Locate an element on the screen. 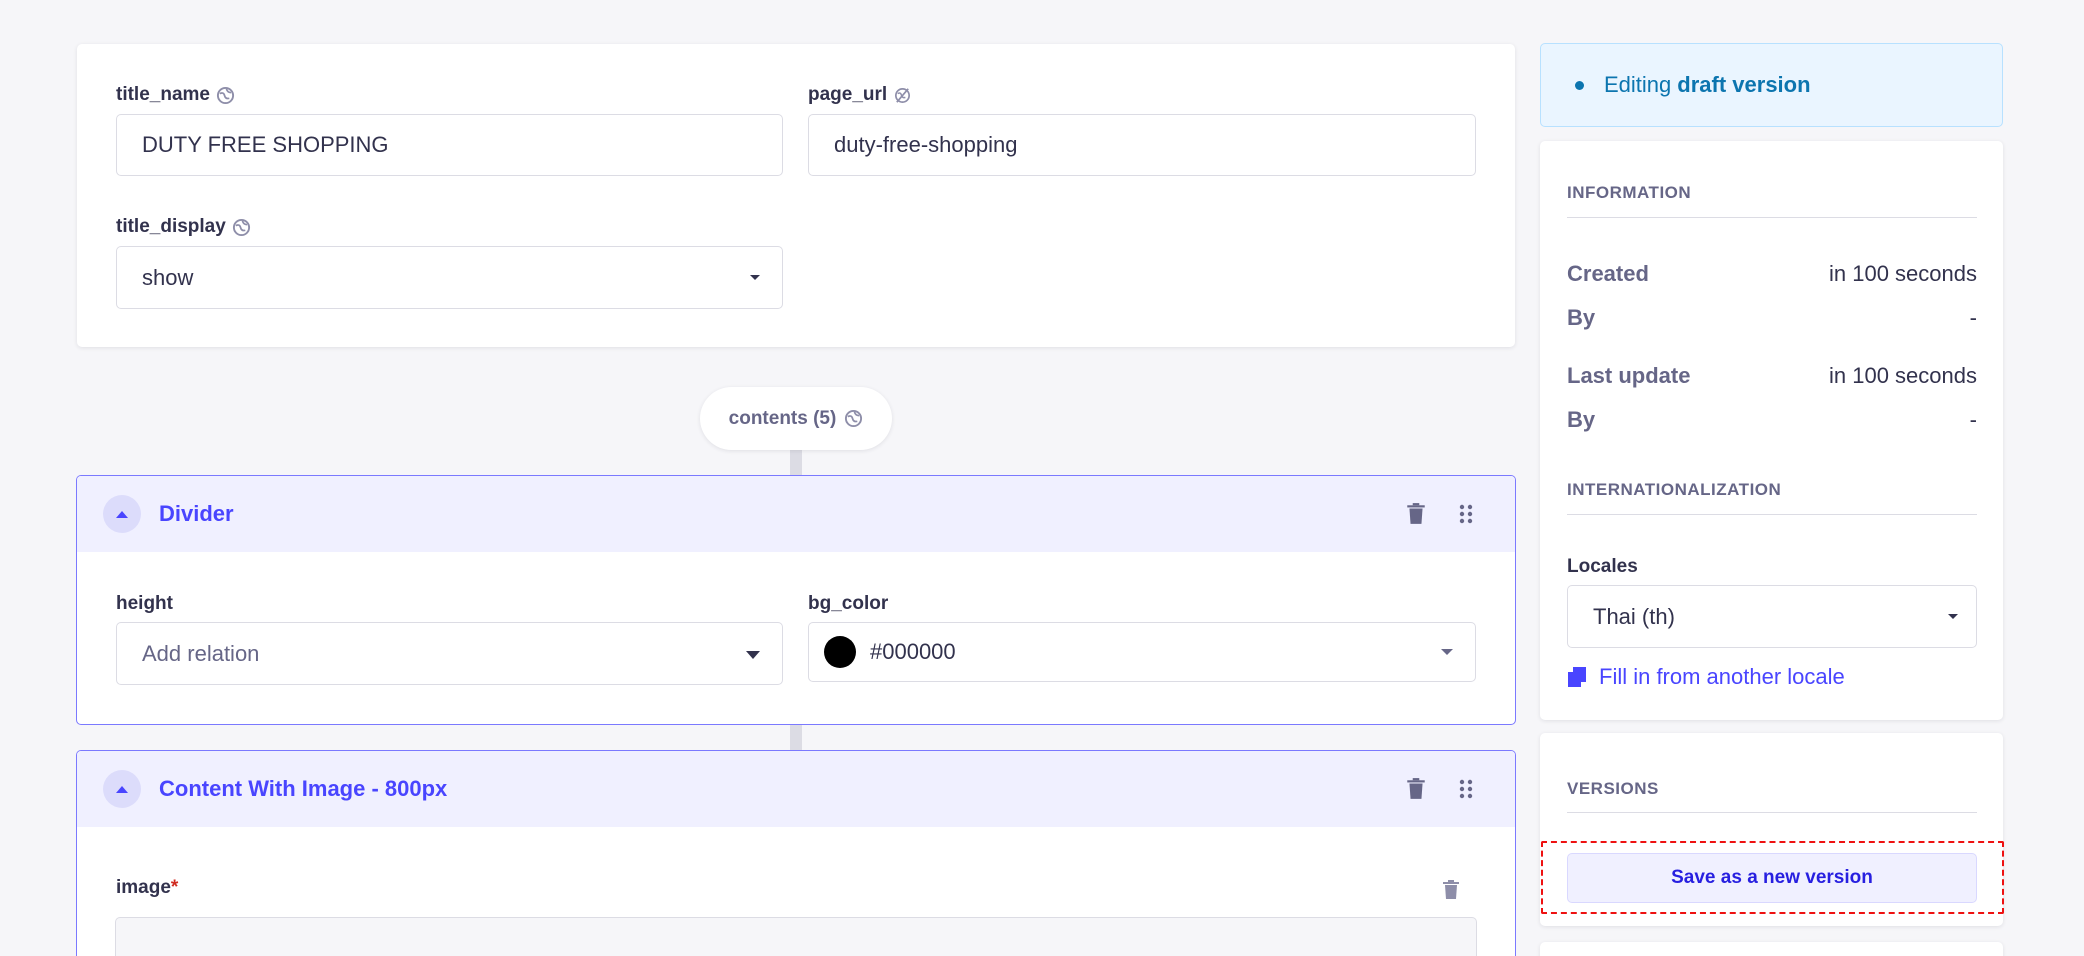 This screenshot has width=2084, height=956. fill-from-locale-text: Fill in from another locale is located at coordinates (1722, 676).